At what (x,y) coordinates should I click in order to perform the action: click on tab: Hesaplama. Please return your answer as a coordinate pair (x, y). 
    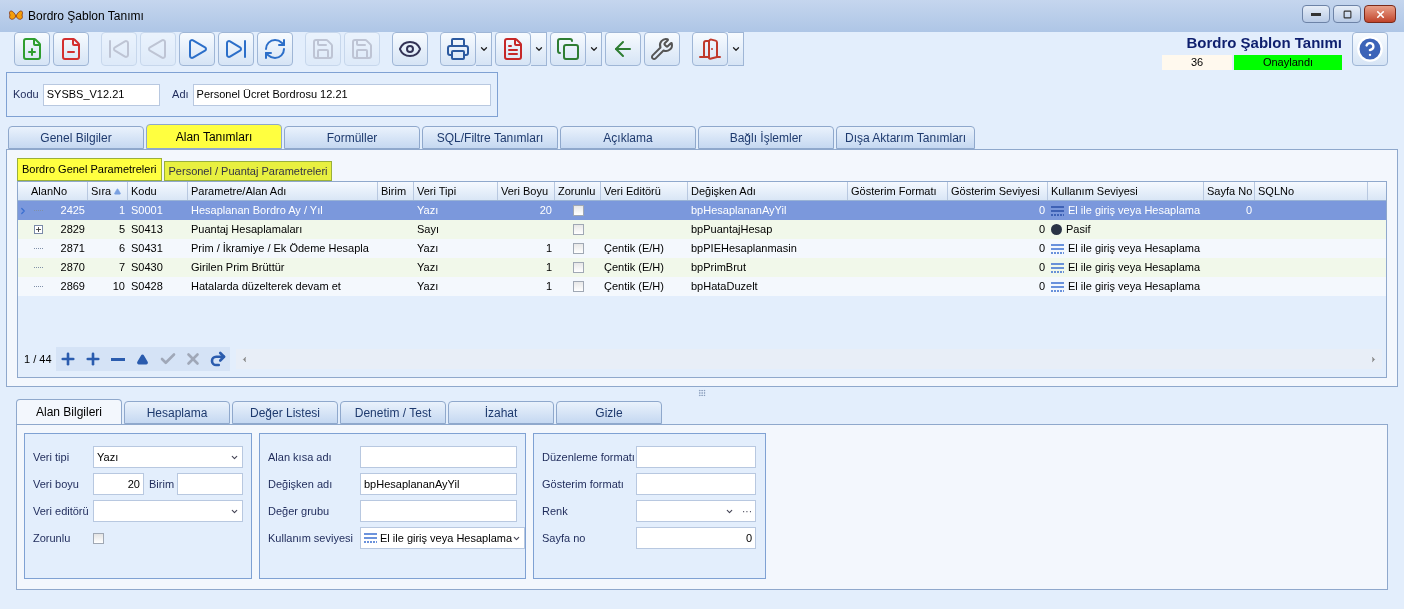
    Looking at the image, I should click on (177, 412).